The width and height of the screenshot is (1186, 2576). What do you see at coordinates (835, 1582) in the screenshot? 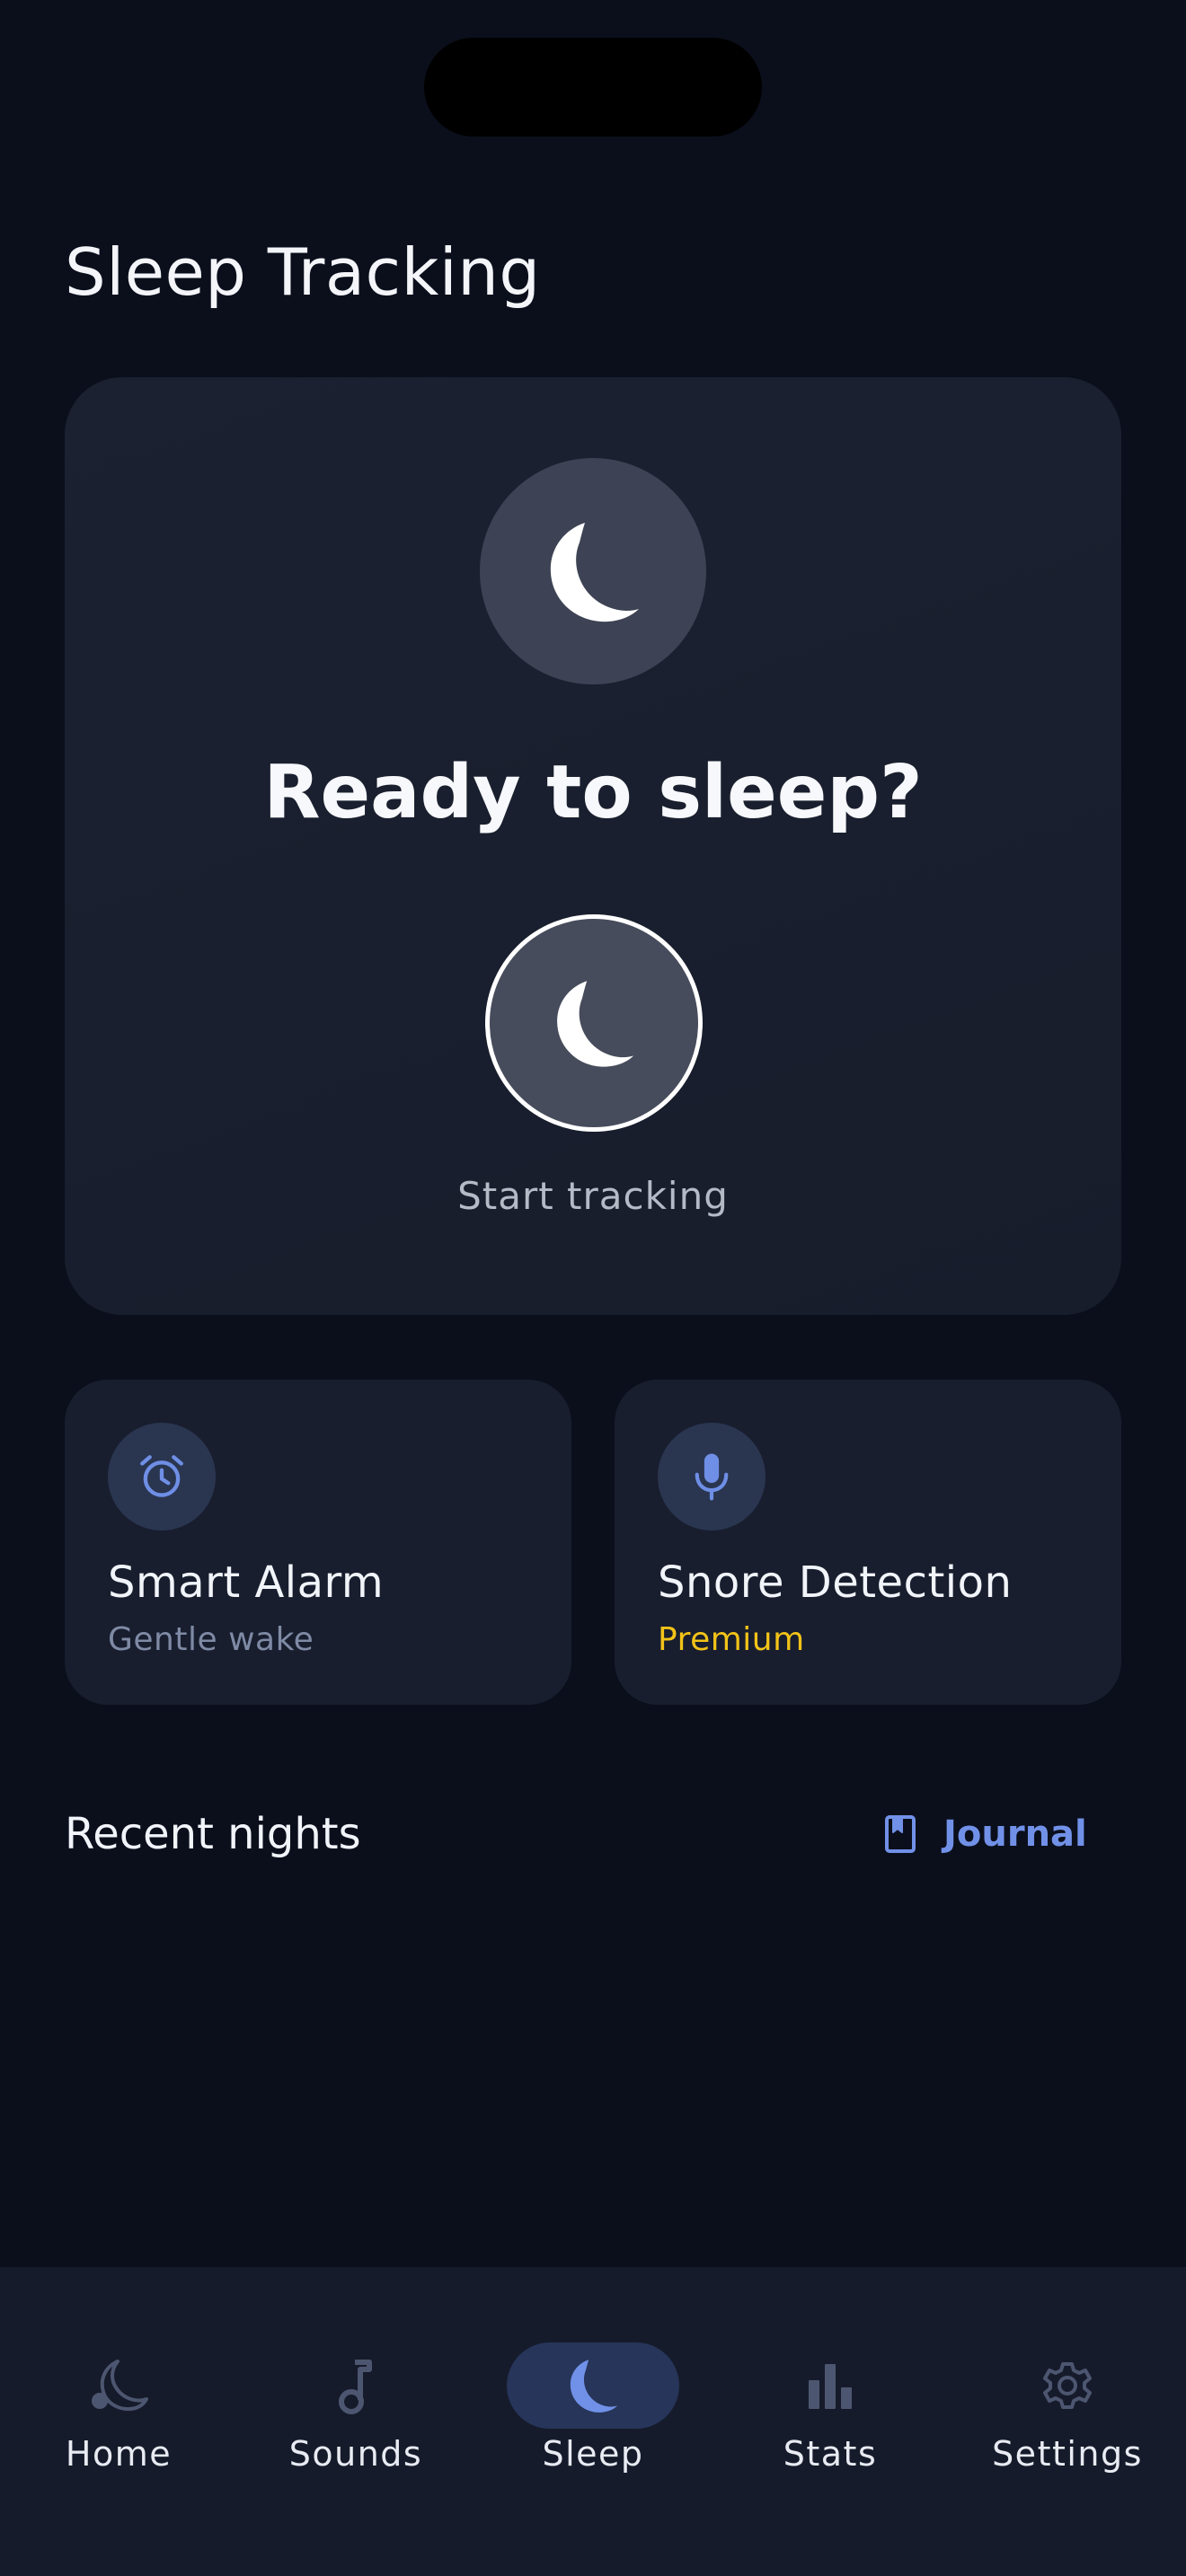
I see `feature-title: Snore Detection` at bounding box center [835, 1582].